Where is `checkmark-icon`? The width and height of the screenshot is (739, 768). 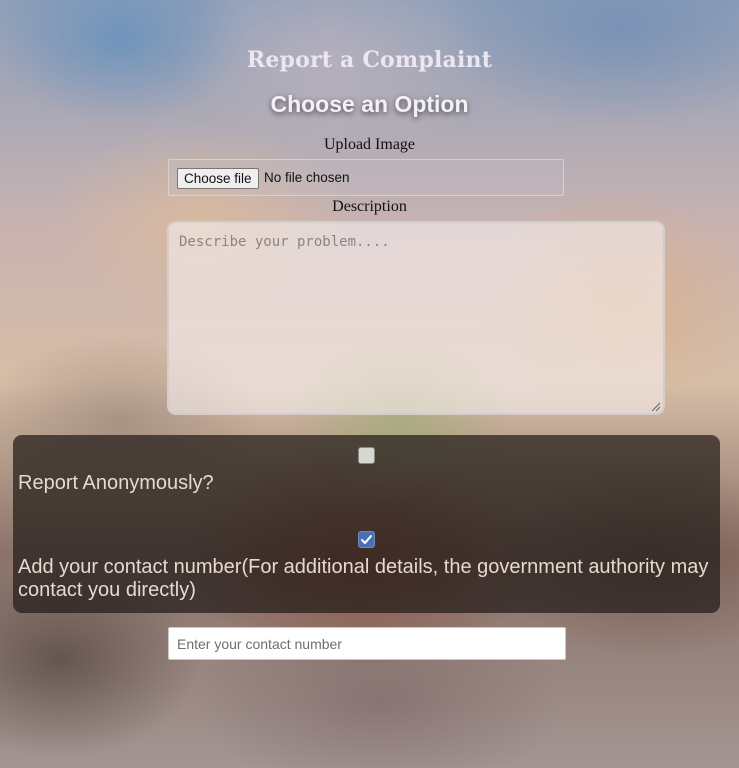
checkmark-icon is located at coordinates (366, 539).